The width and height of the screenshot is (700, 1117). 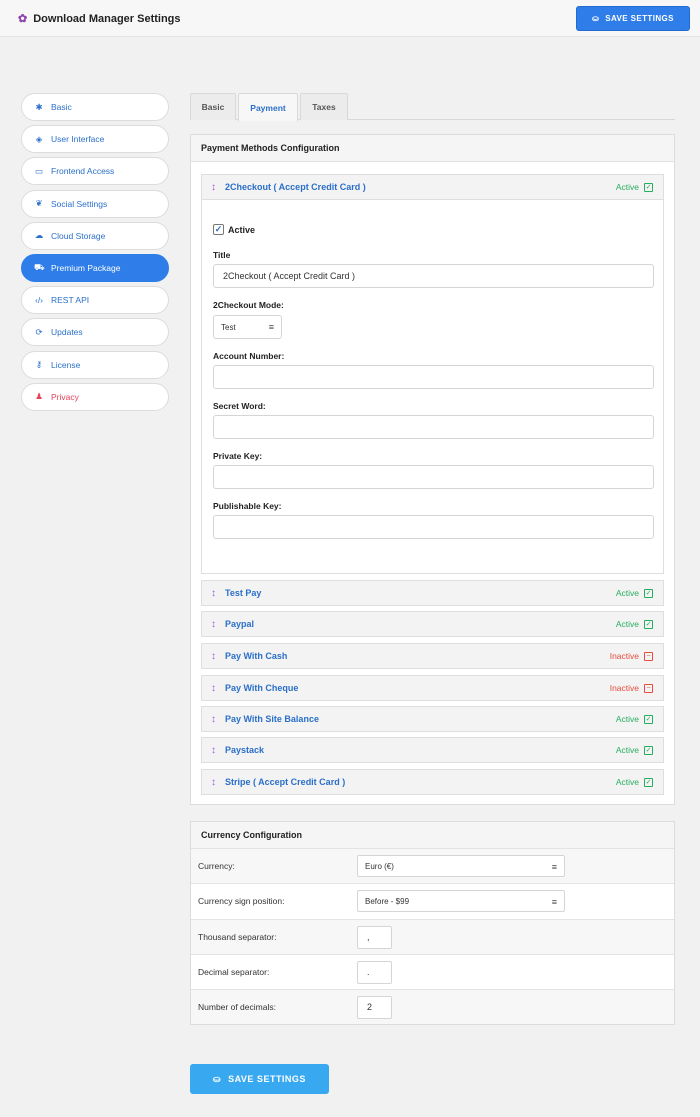 I want to click on sidebar-item-label: License, so click(x=66, y=364).